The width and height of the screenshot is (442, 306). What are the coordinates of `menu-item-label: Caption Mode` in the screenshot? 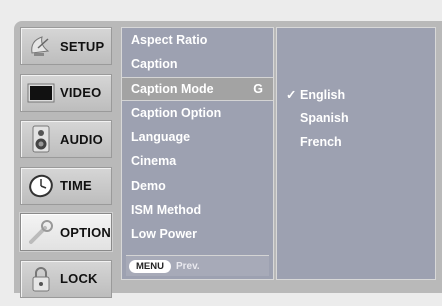 It's located at (172, 88).